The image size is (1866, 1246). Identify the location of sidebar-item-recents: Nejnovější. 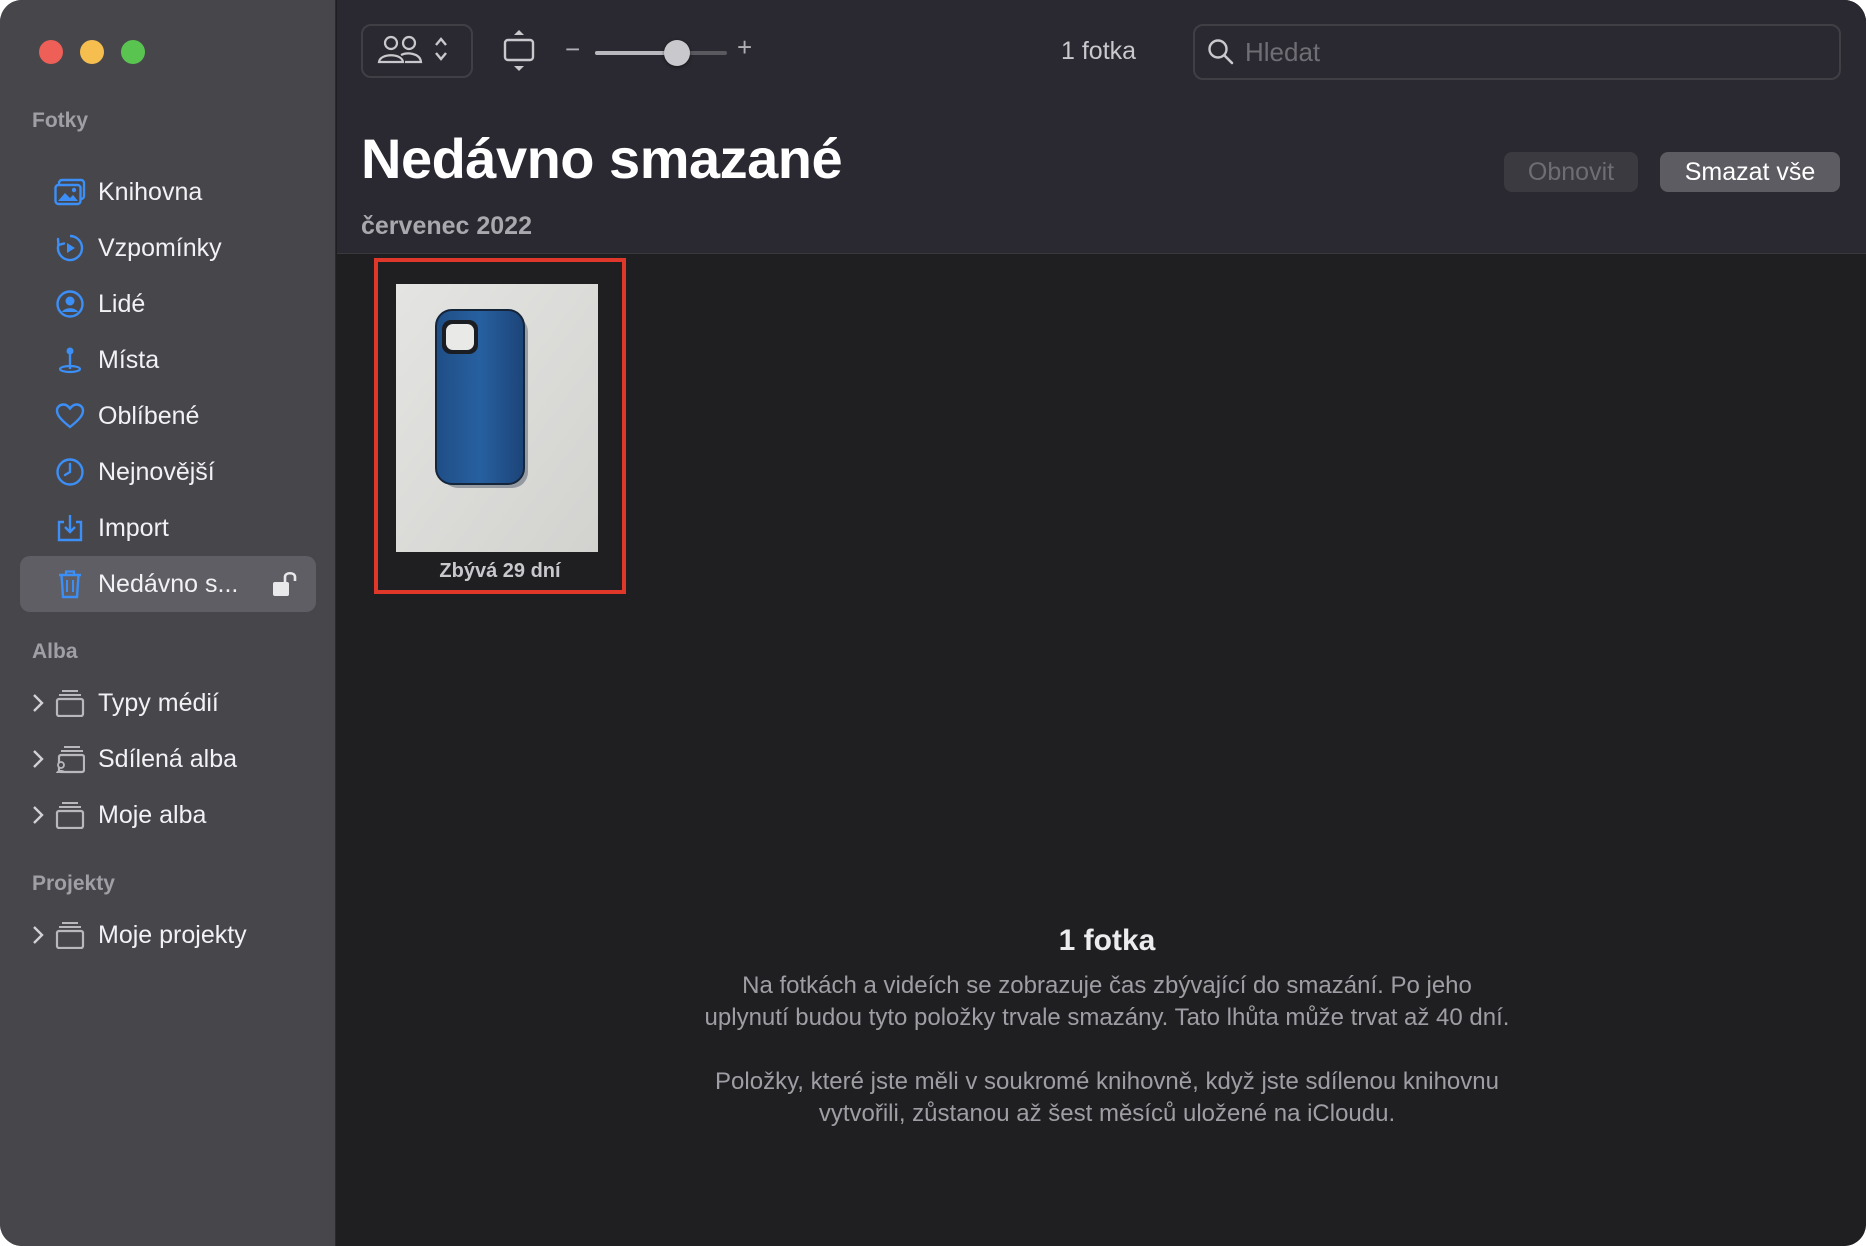
(168, 472).